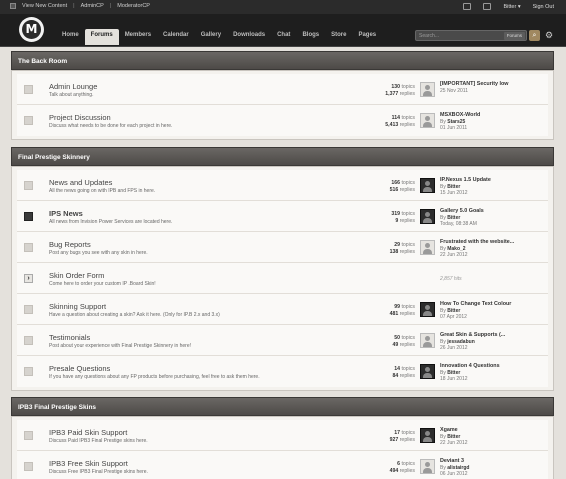  Describe the element at coordinates (73, 86) in the screenshot. I see `forum-title-link: Admin Lounge` at that location.